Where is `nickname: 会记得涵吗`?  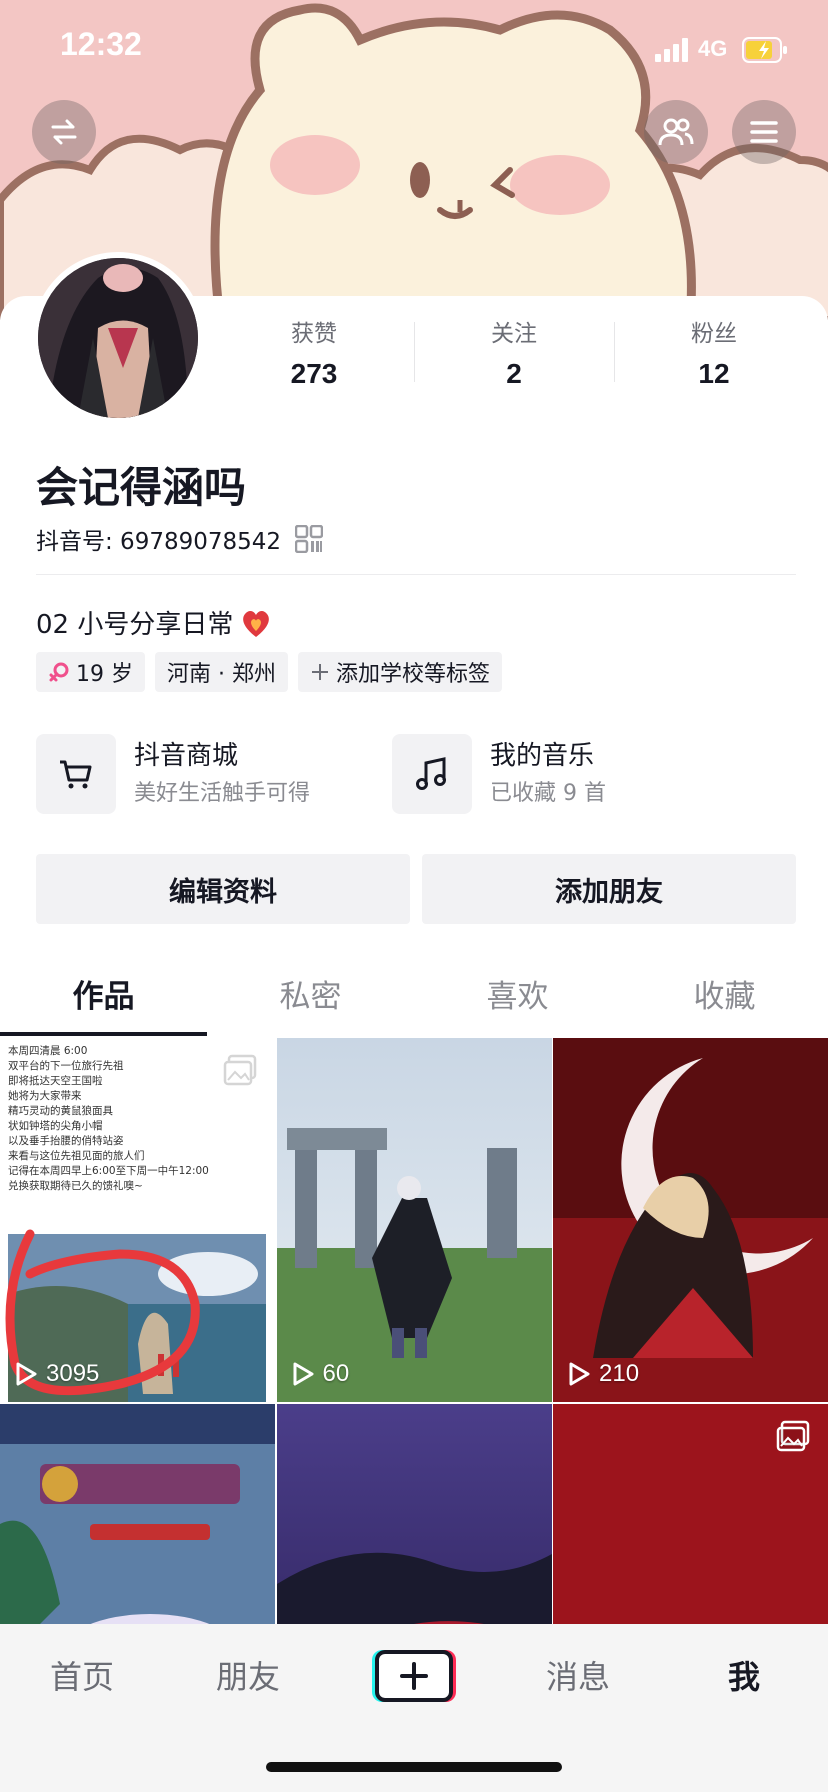 nickname: 会记得涵吗 is located at coordinates (141, 487).